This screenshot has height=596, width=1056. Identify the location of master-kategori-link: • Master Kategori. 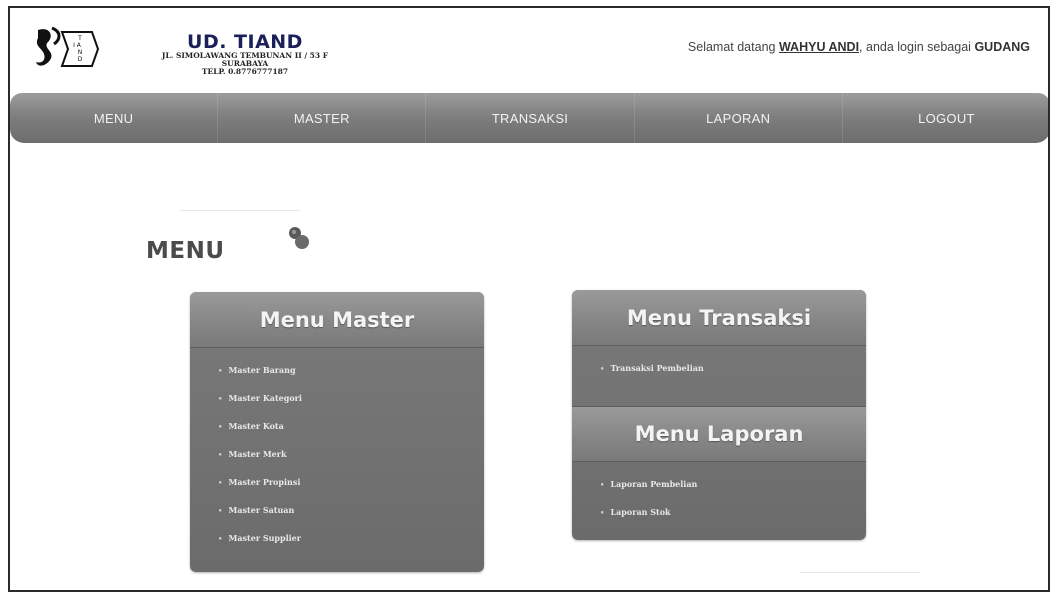
(351, 404).